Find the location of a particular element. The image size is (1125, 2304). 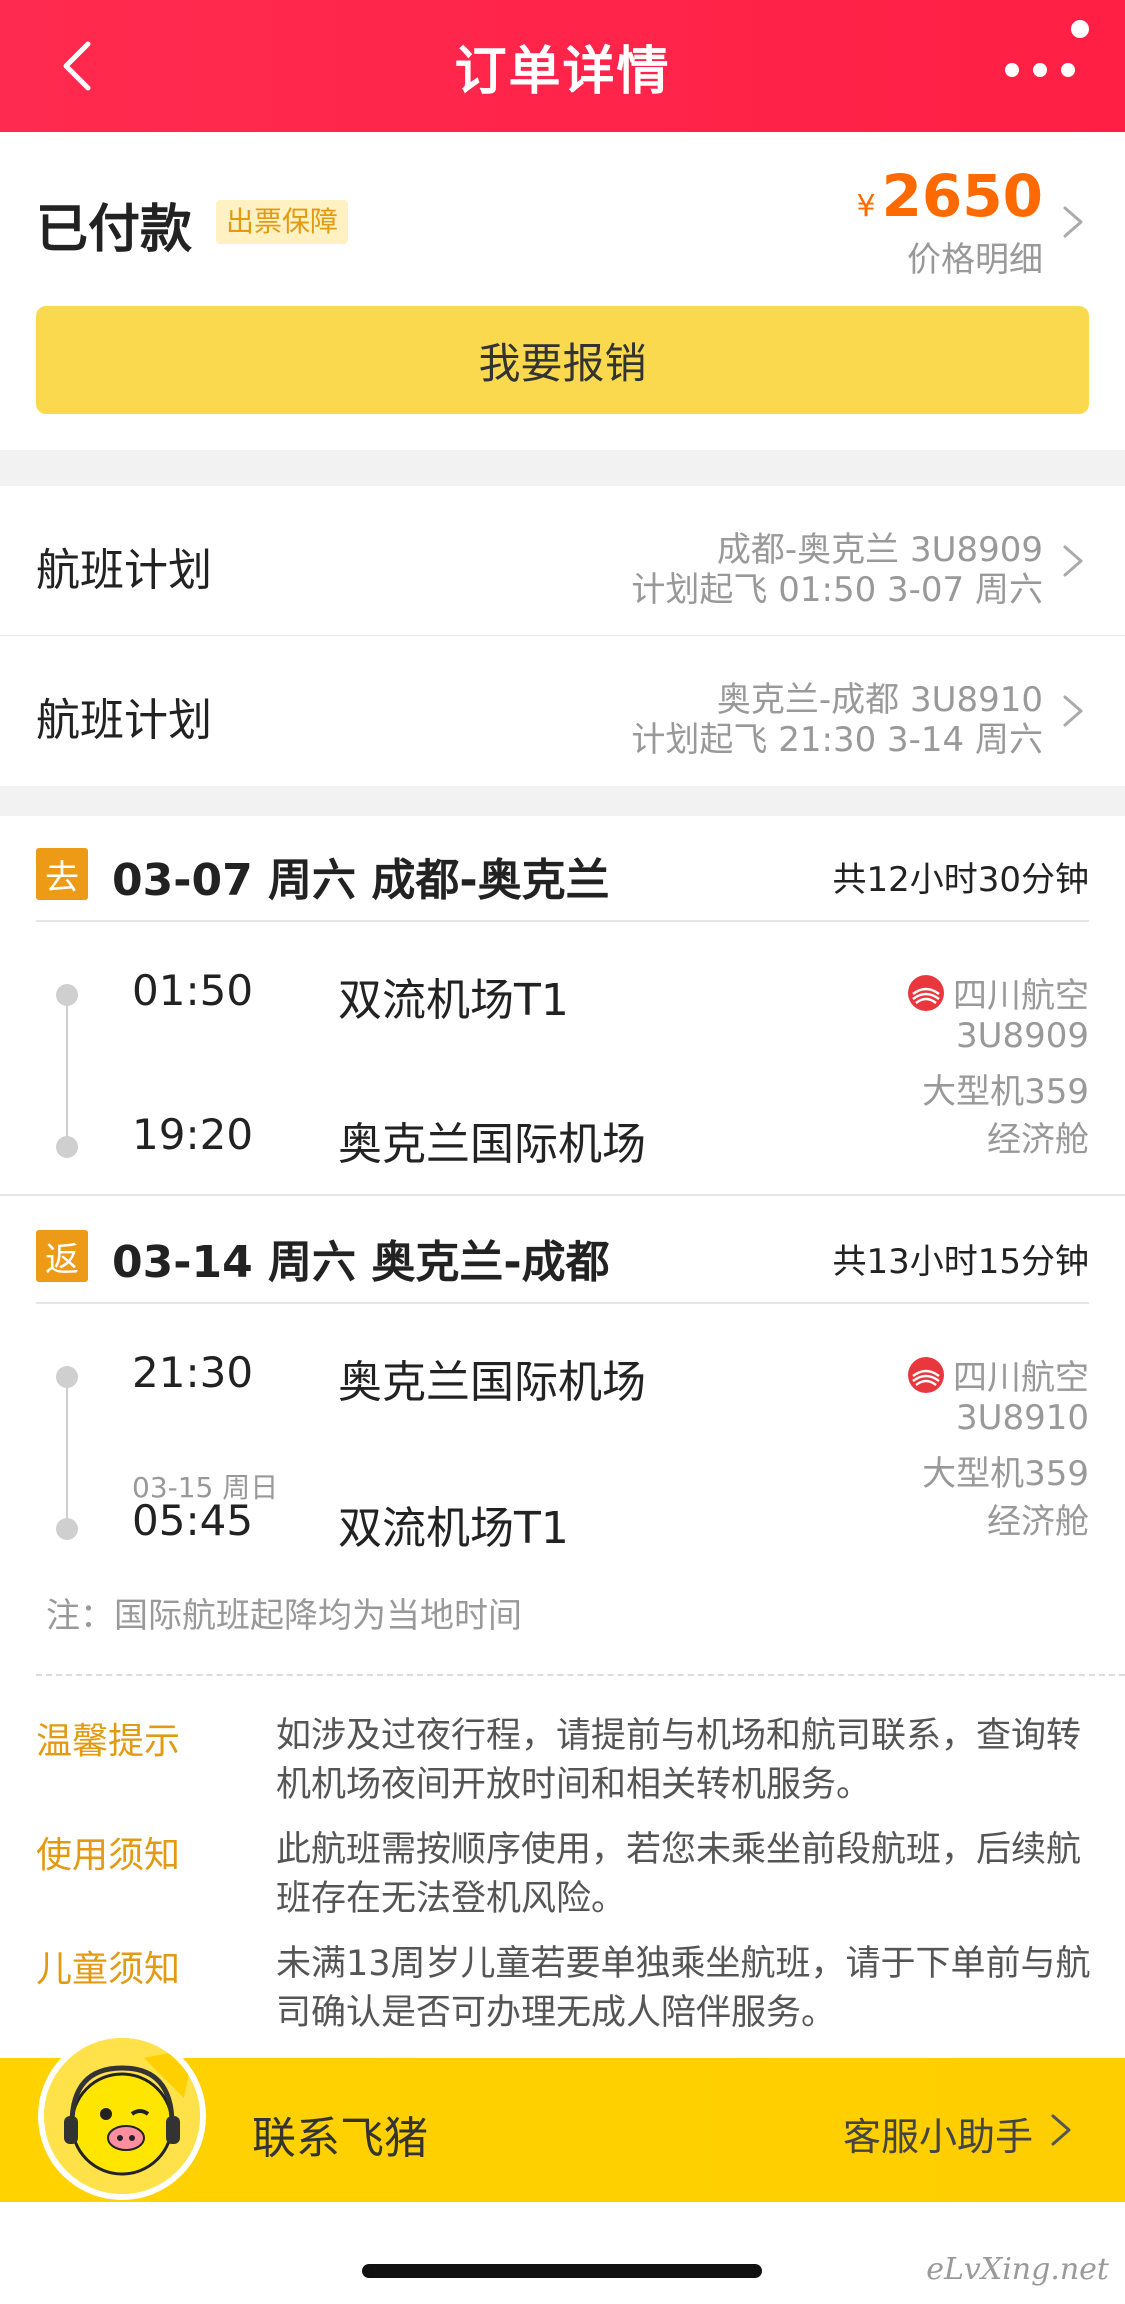

flight-number: 3U8910 is located at coordinates (1022, 1418).